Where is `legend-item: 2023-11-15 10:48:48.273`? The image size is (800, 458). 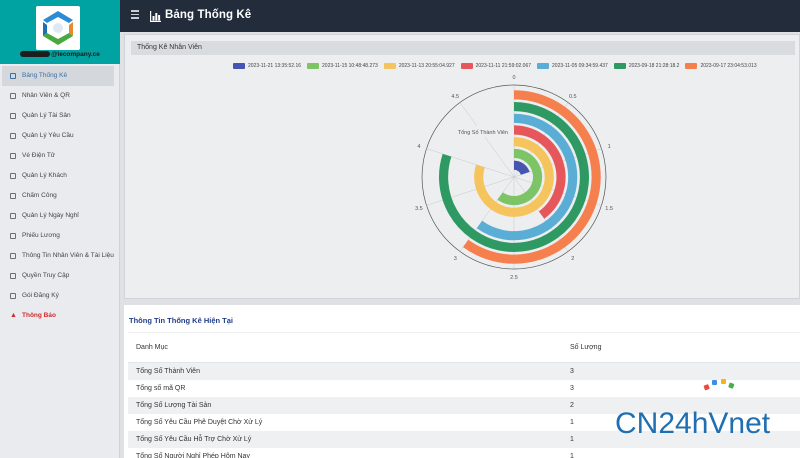 legend-item: 2023-11-15 10:48:48.273 is located at coordinates (342, 66).